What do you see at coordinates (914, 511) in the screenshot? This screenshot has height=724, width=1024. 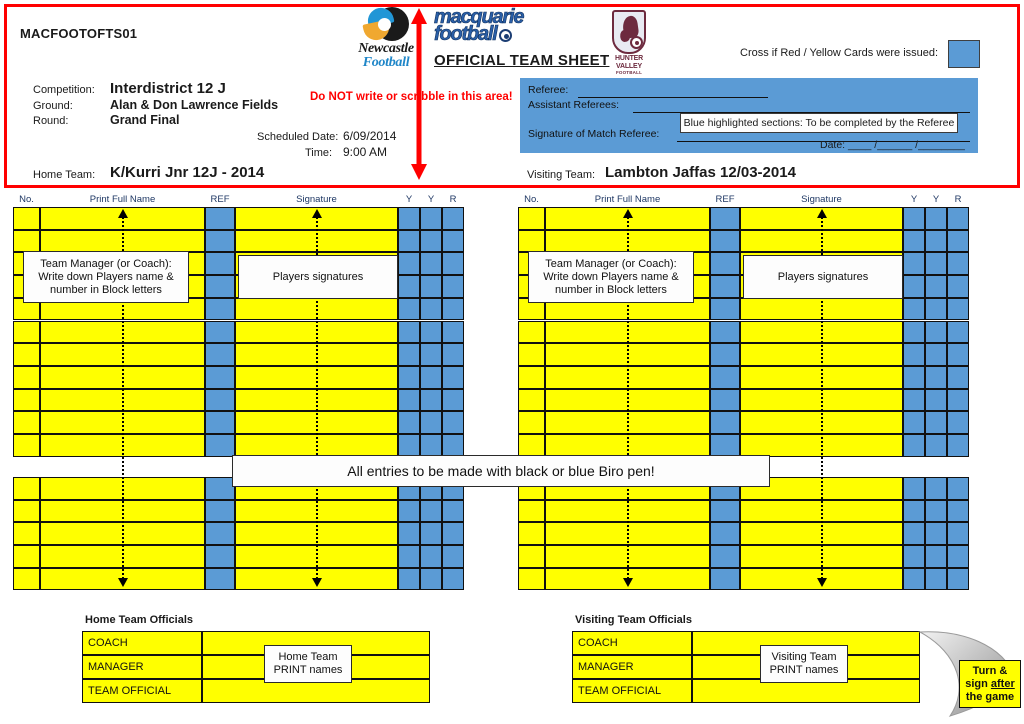 I see `player-cell-visiting-lower-r2-c5` at bounding box center [914, 511].